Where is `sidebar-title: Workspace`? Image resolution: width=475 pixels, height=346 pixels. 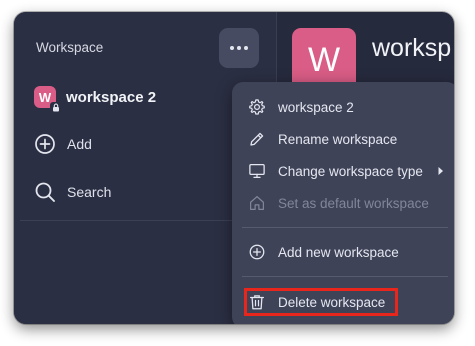
sidebar-title: Workspace is located at coordinates (70, 47).